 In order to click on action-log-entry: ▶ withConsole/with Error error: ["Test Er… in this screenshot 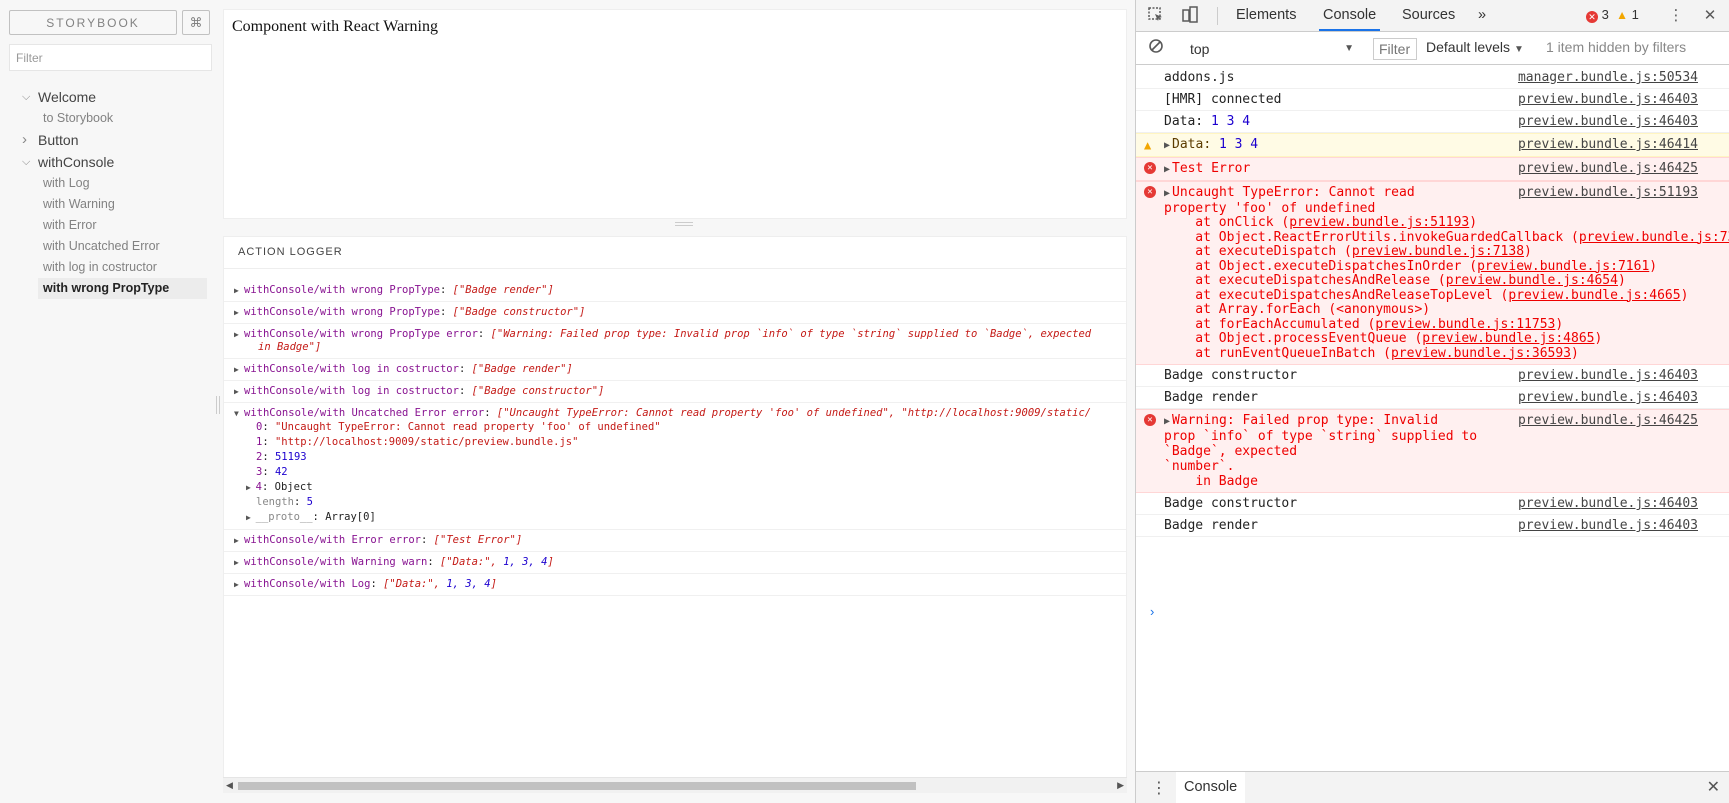, I will do `click(675, 541)`.